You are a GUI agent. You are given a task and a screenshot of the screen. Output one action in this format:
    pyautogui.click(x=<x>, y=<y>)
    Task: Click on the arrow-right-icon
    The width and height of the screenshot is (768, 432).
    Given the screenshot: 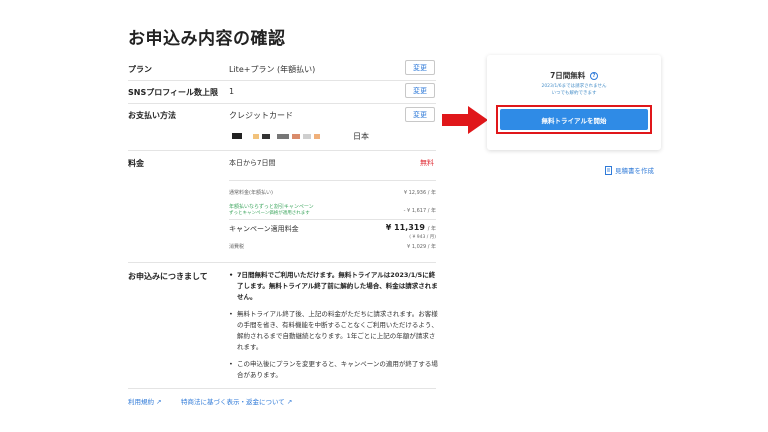 What is the action you would take?
    pyautogui.click(x=465, y=120)
    